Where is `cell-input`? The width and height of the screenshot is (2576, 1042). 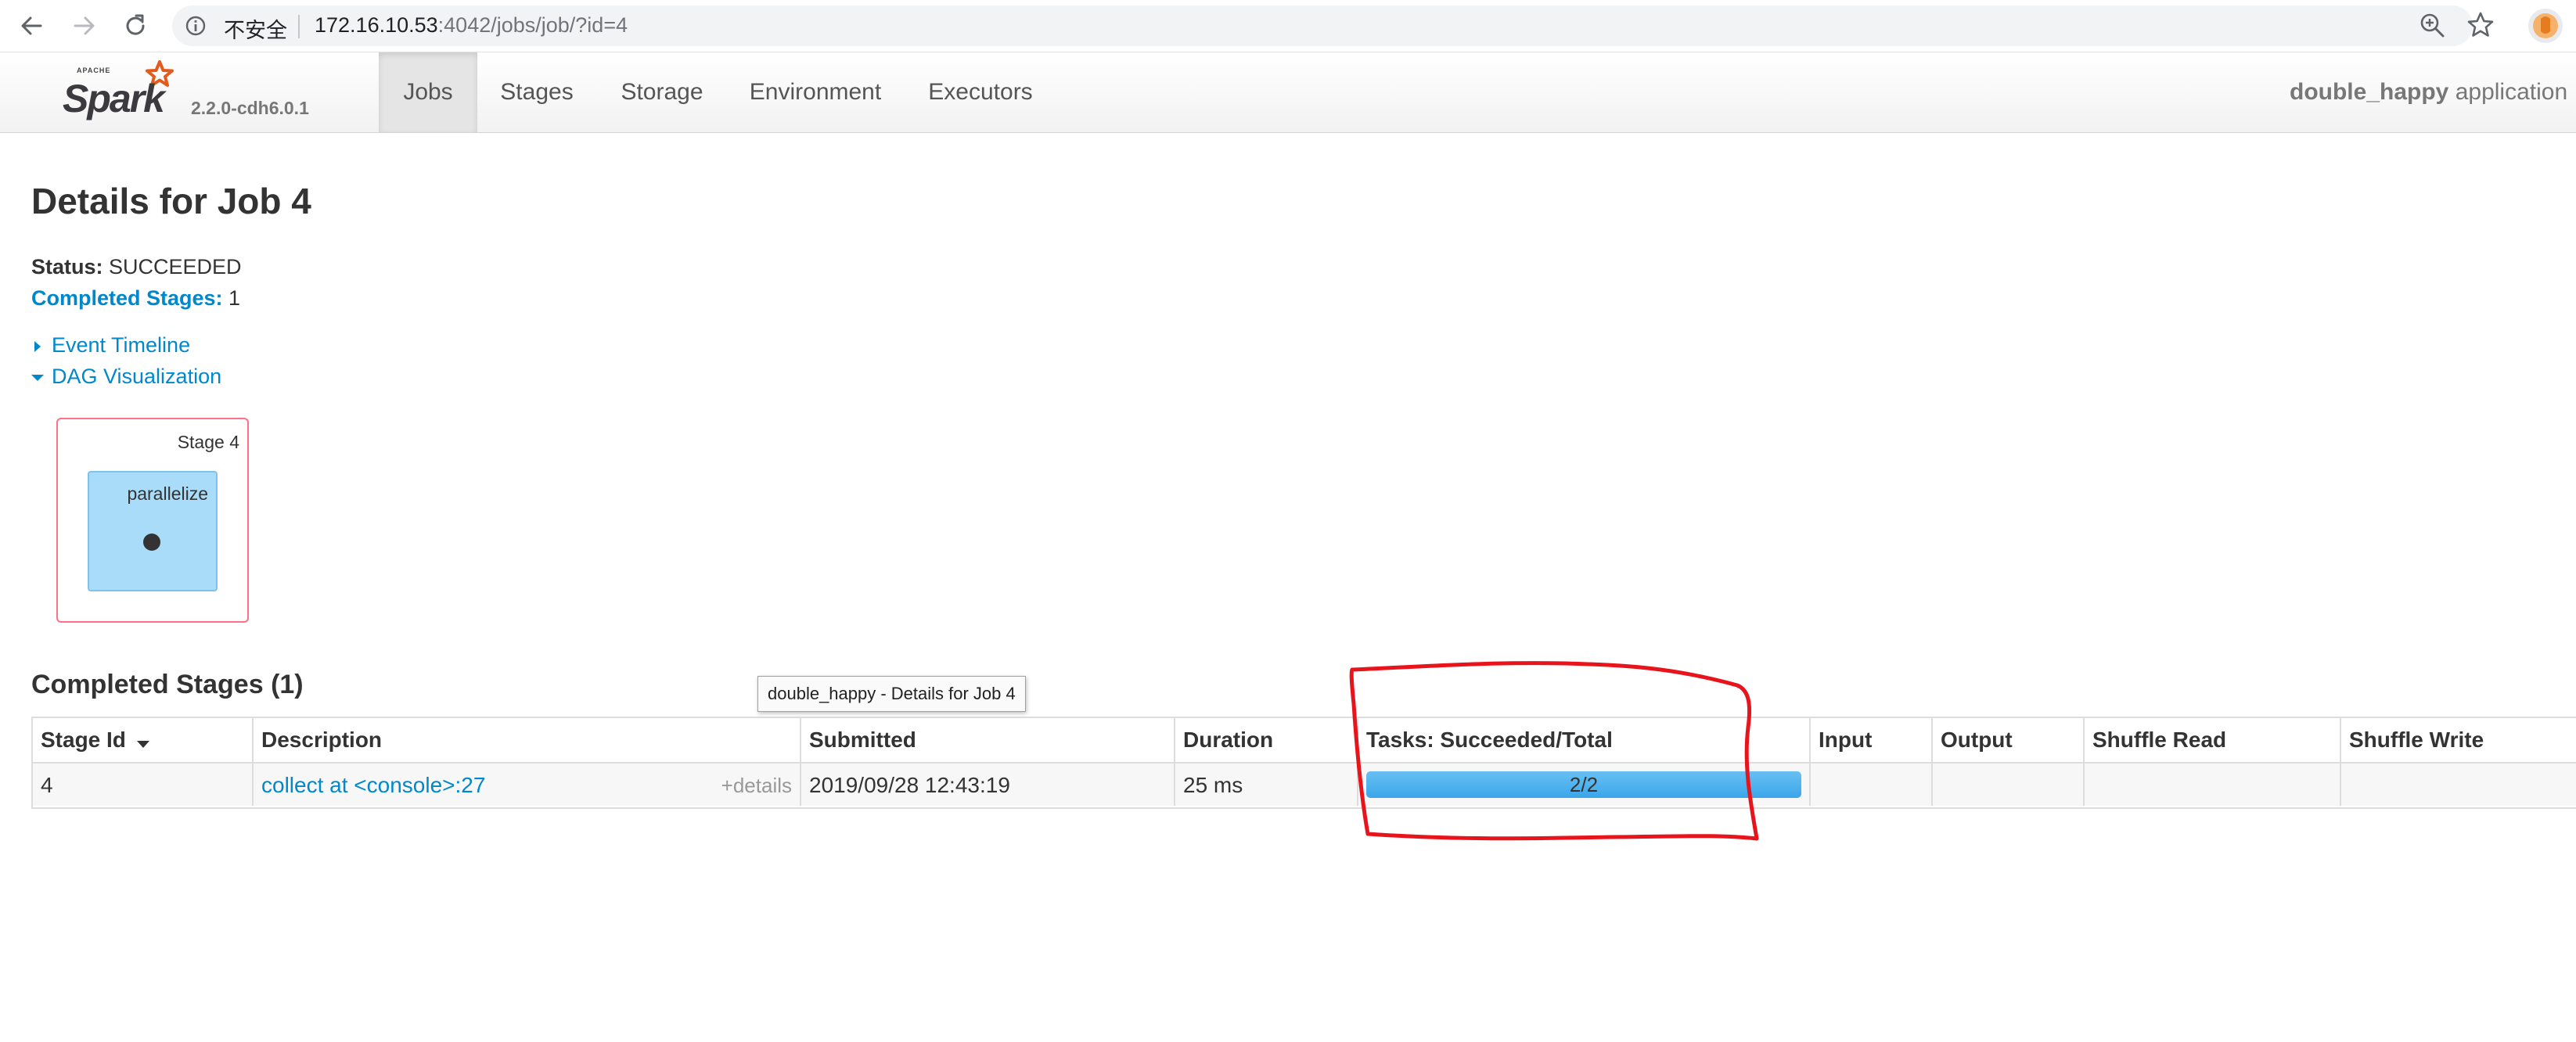
cell-input is located at coordinates (1872, 784).